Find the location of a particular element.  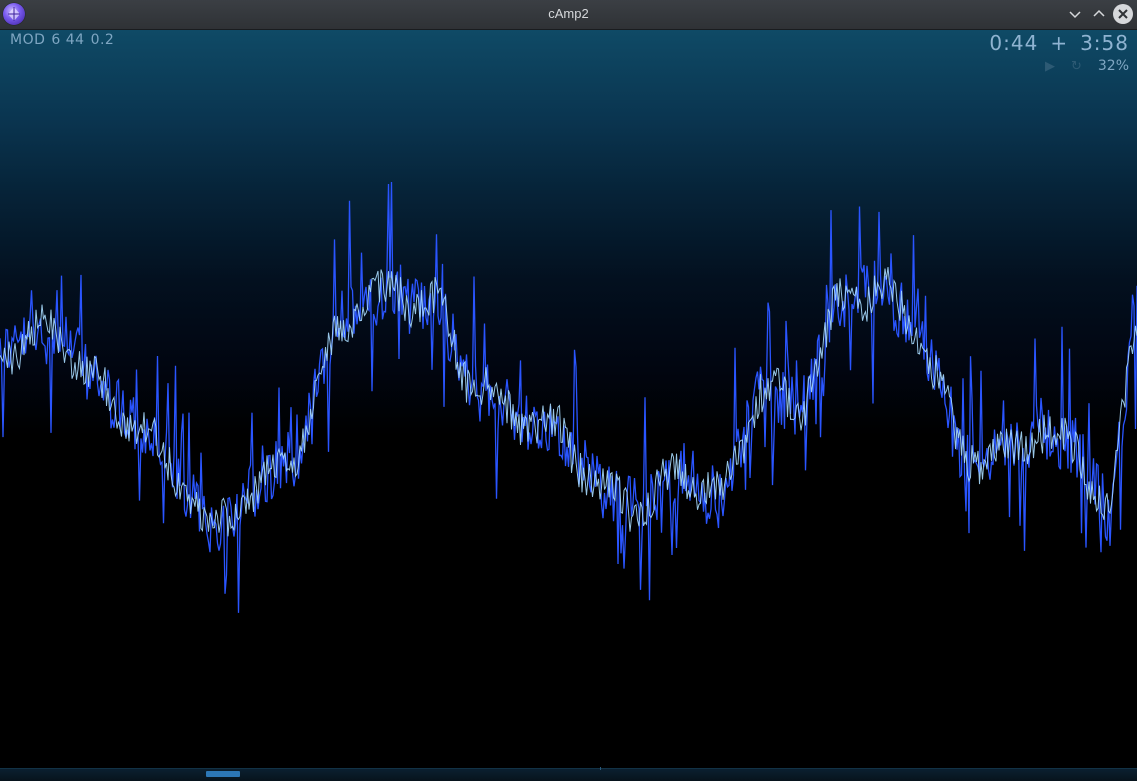

elapsed-time: 0:44 is located at coordinates (1014, 43).